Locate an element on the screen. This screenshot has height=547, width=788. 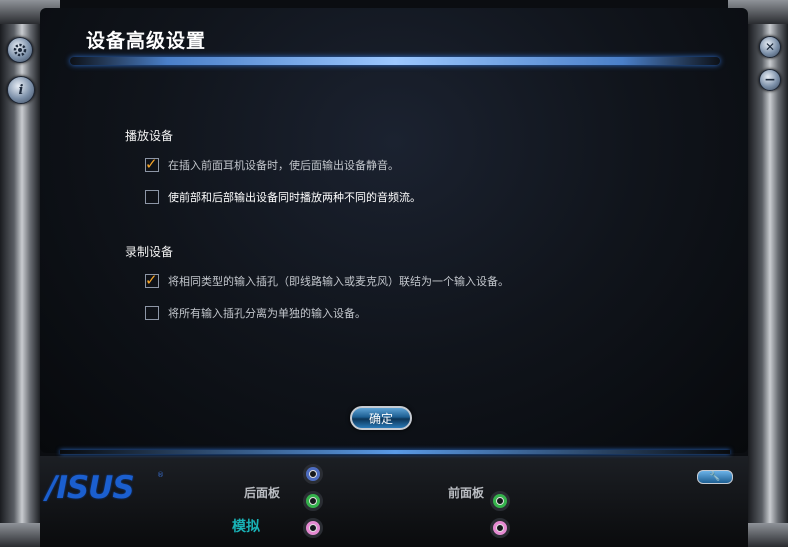
playback-option-mute-rear: ✓ 在插入前面耳机设备时，使后面输出设备静音。 is located at coordinates (272, 164).